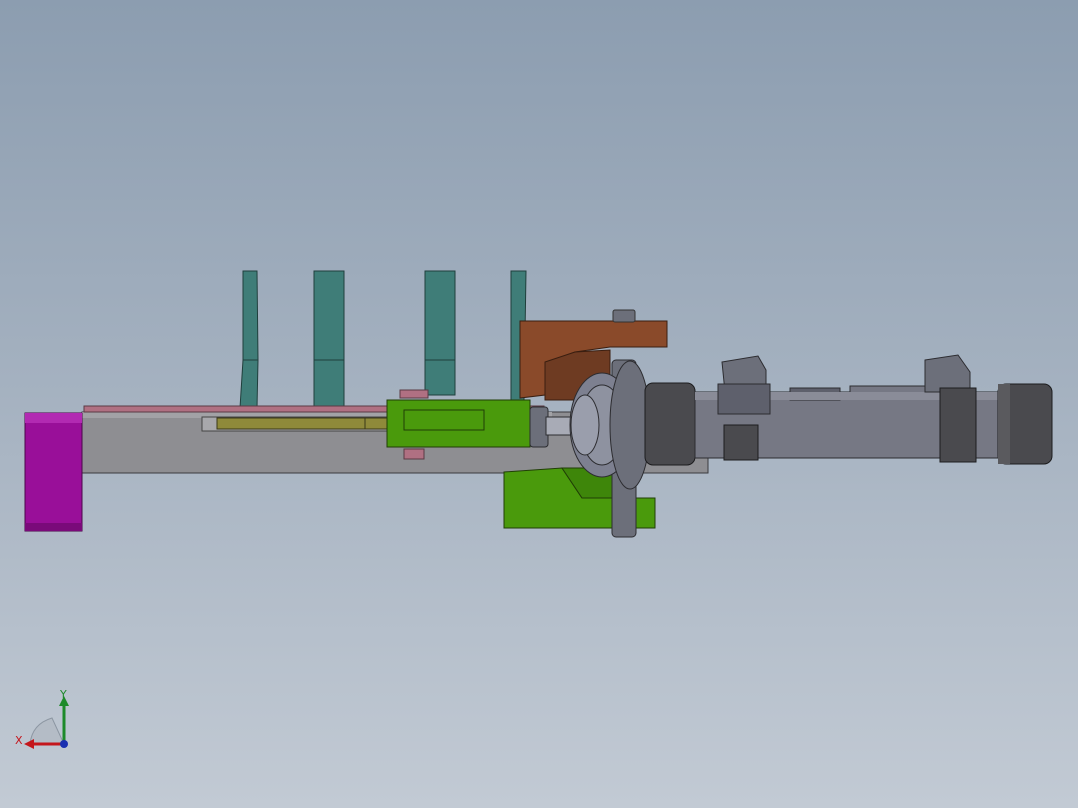 This screenshot has height=808, width=1078. Describe the element at coordinates (383, 339) in the screenshot. I see `teal-fins` at that location.